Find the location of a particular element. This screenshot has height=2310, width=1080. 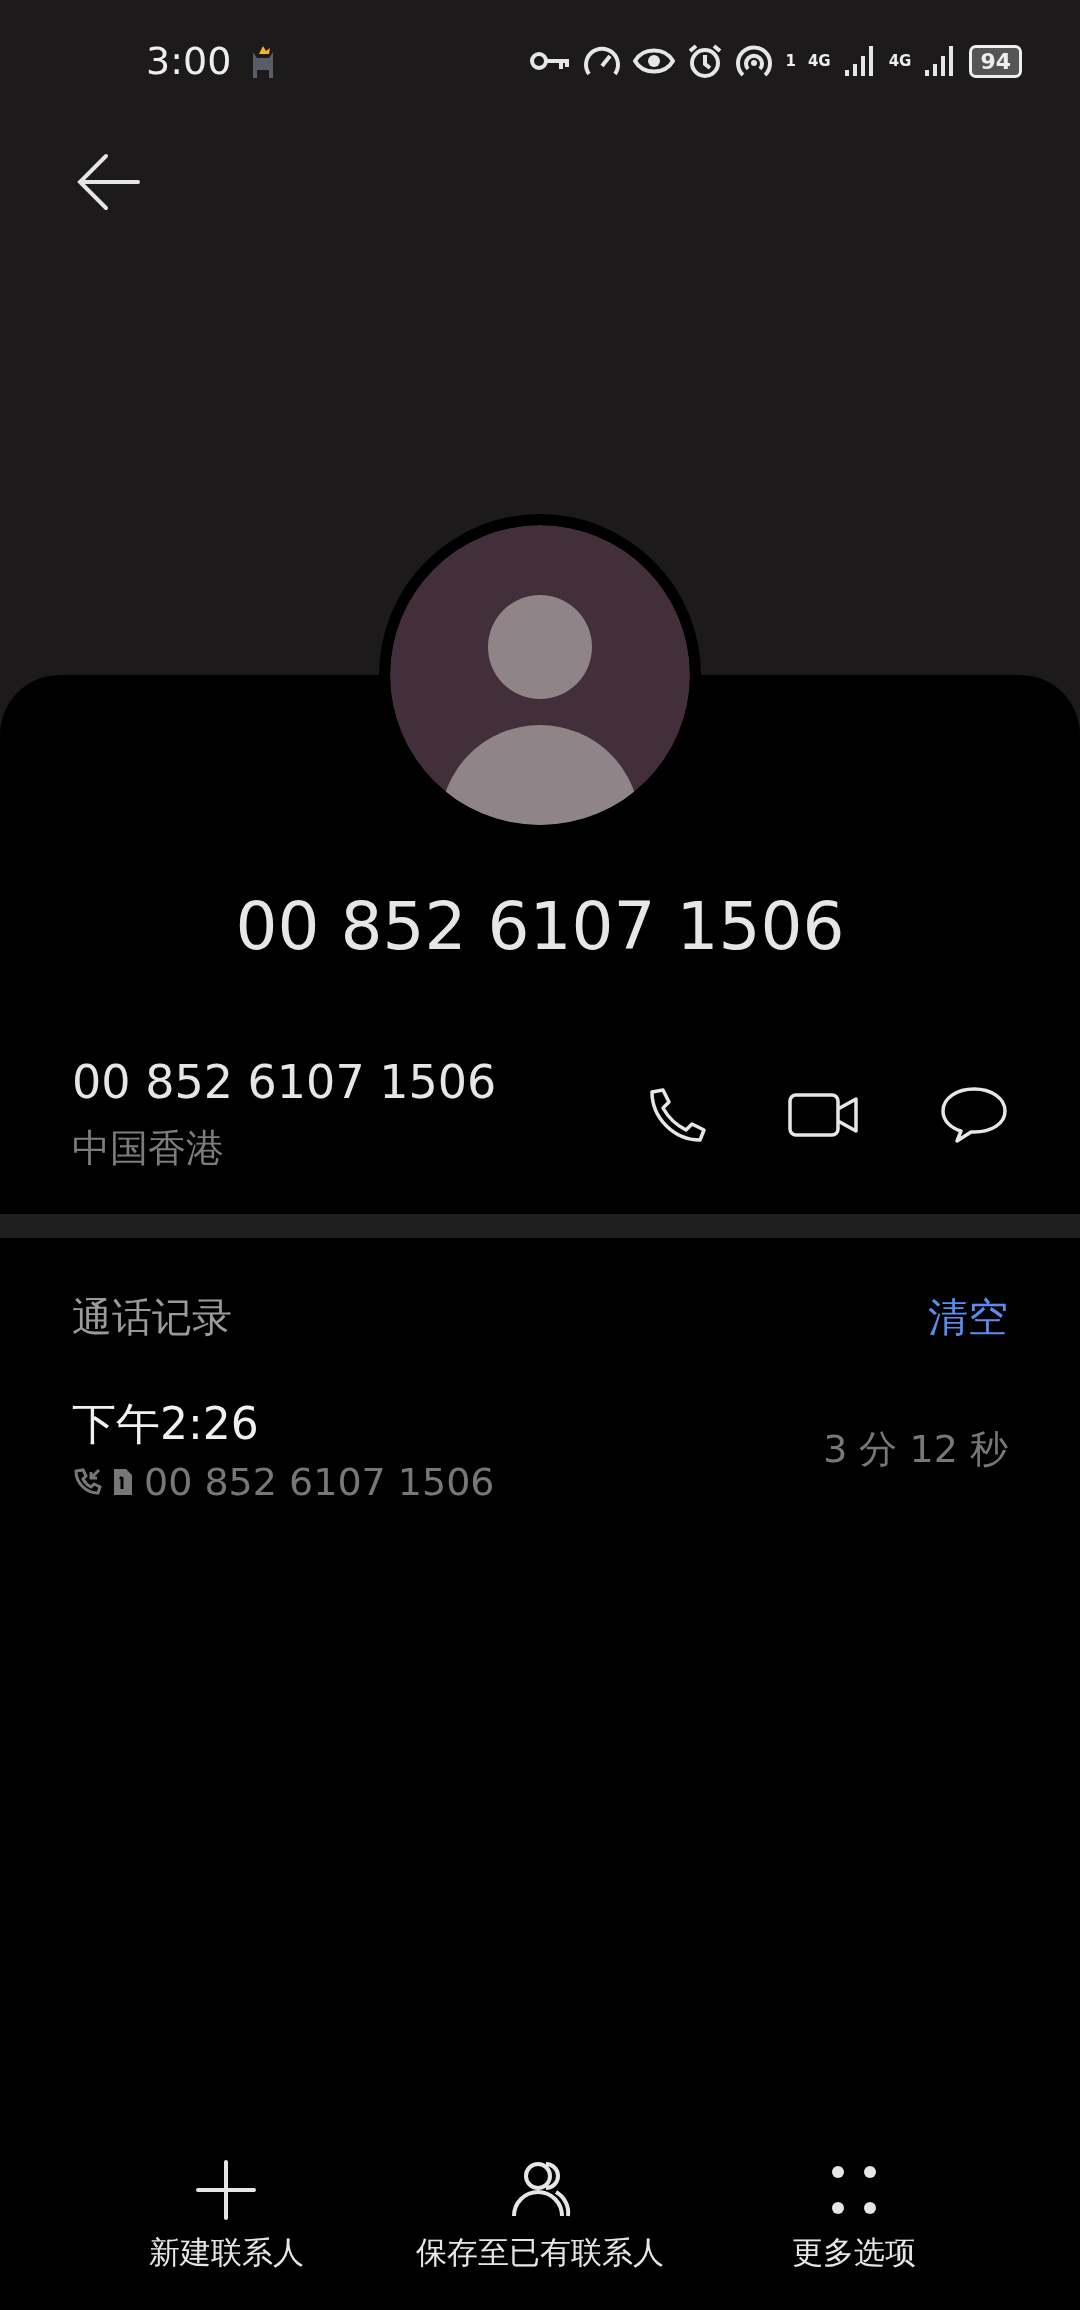

hotspot-icon is located at coordinates (754, 61).